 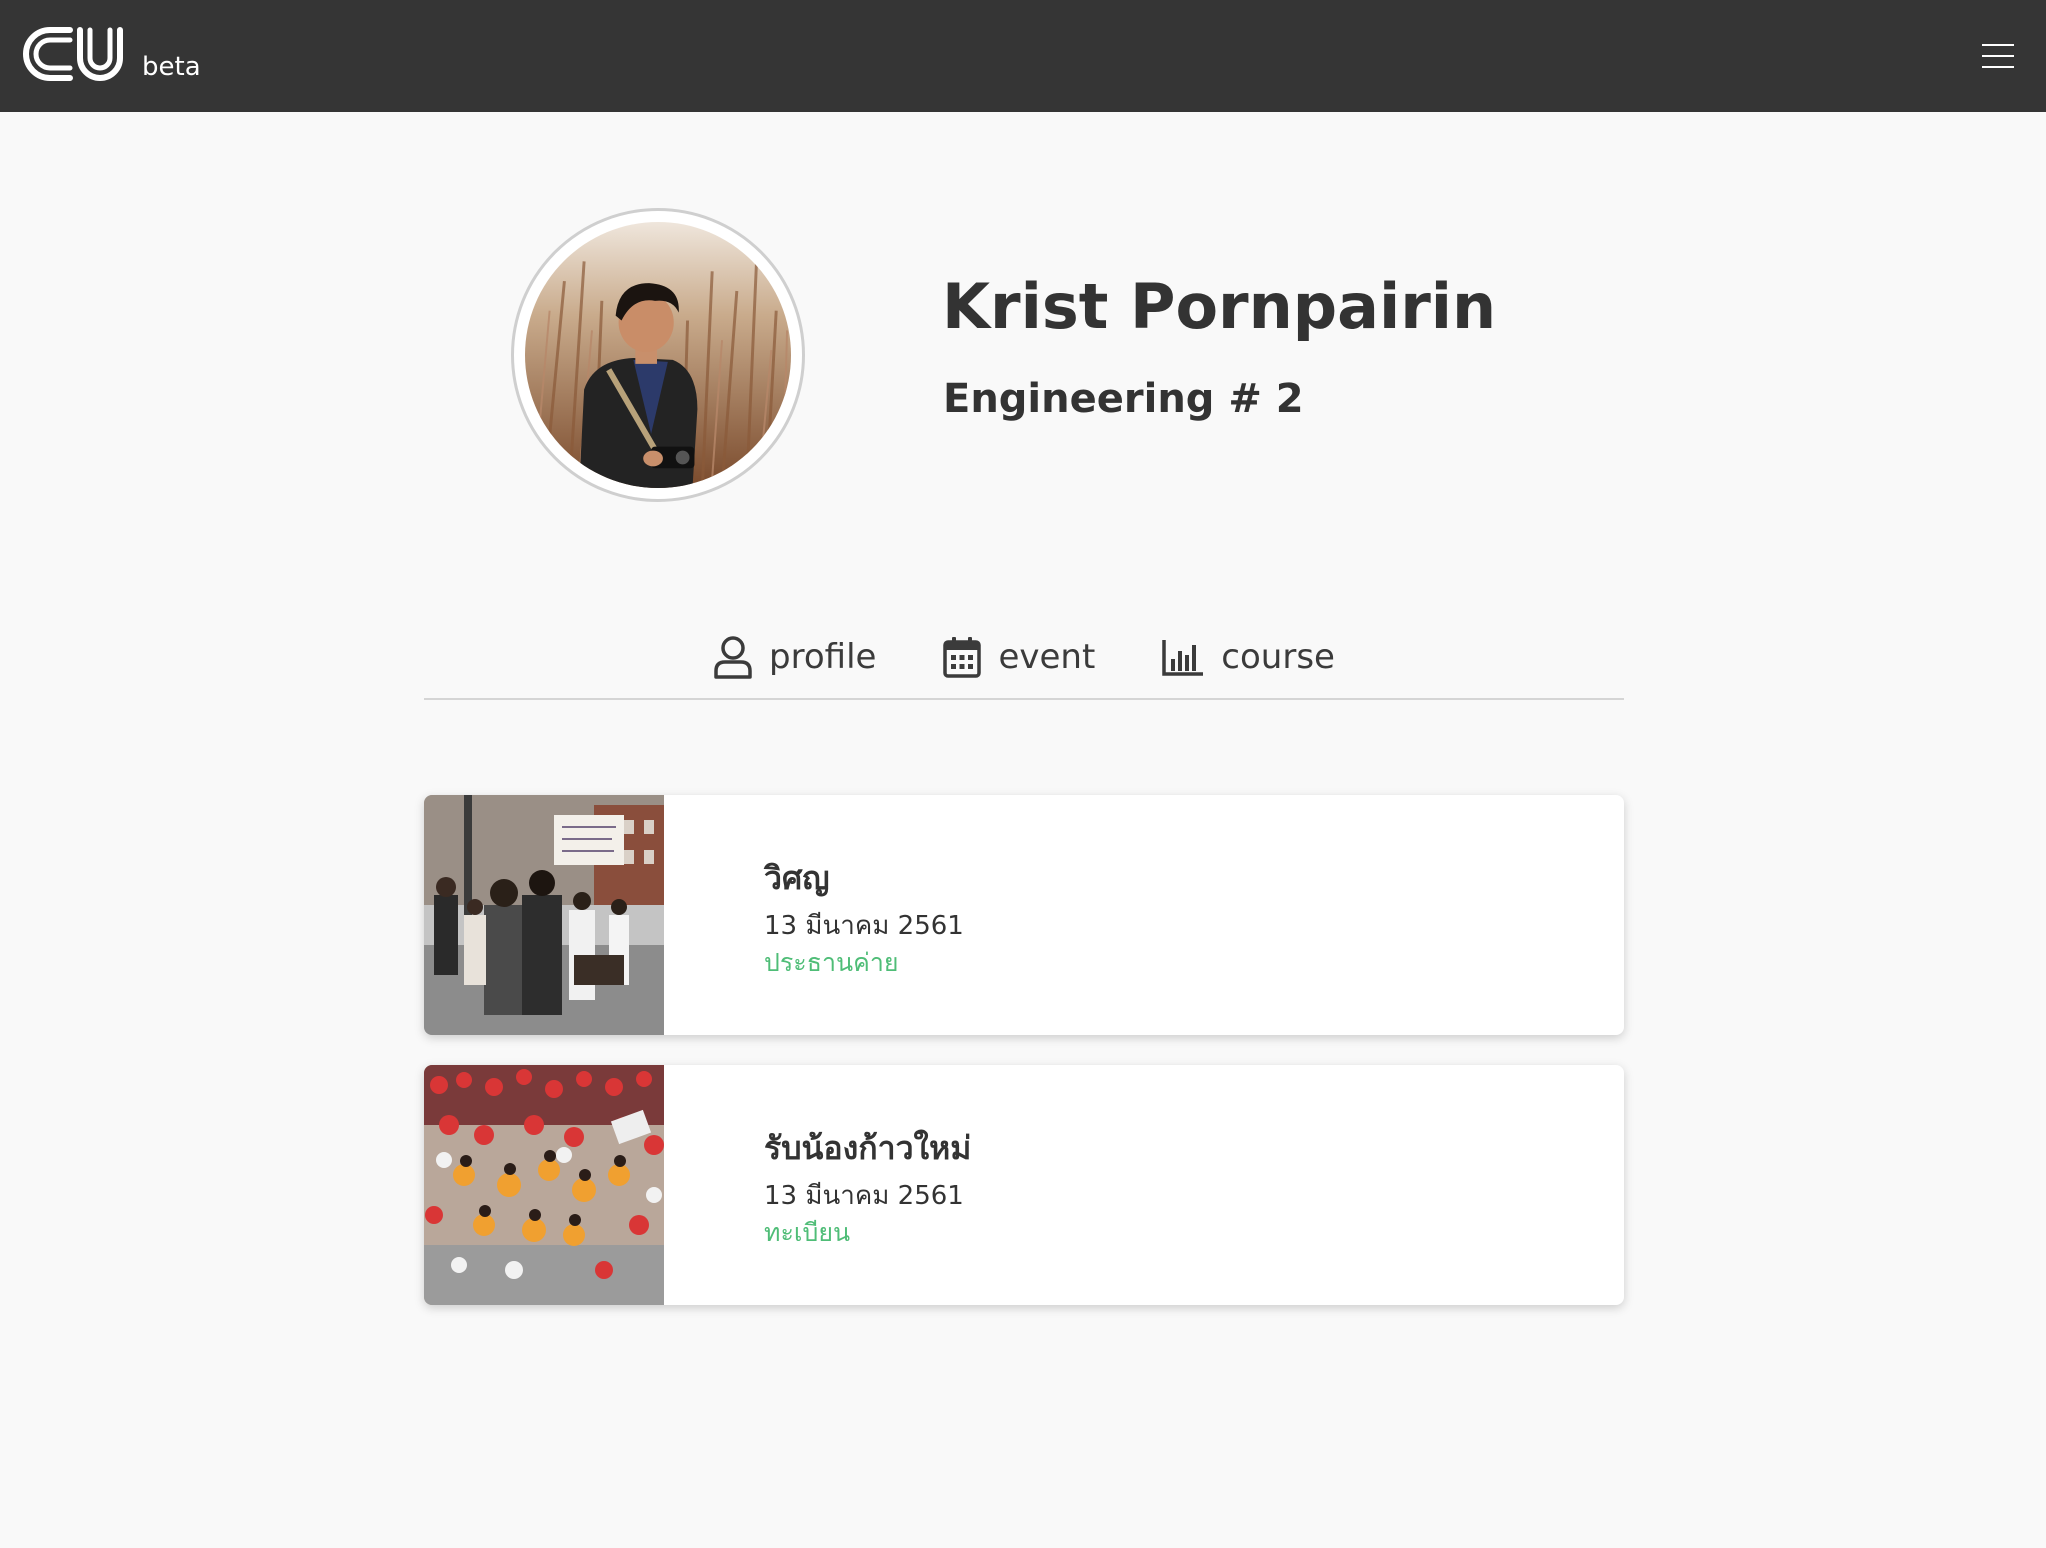 What do you see at coordinates (1123, 399) in the screenshot?
I see `profile-subtitle: Engineering # 2` at bounding box center [1123, 399].